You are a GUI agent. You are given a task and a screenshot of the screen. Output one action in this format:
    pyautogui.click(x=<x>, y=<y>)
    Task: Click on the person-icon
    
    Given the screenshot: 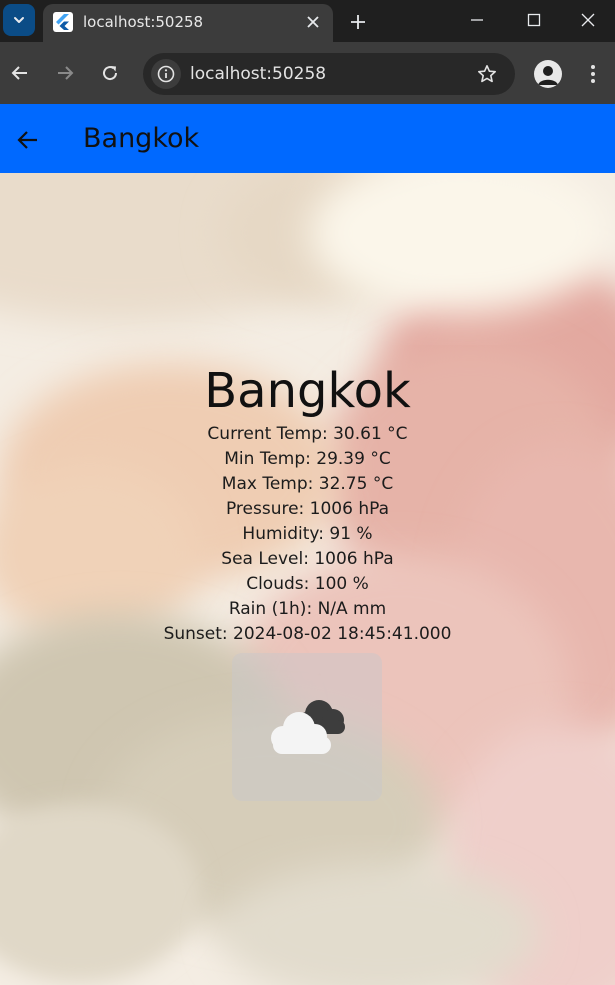 What is the action you would take?
    pyautogui.click(x=548, y=75)
    